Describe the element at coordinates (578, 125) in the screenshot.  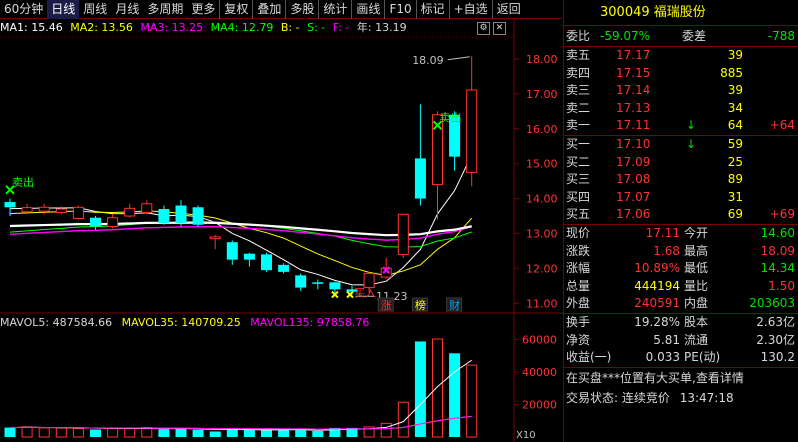
I see `asks-label: 卖一` at that location.